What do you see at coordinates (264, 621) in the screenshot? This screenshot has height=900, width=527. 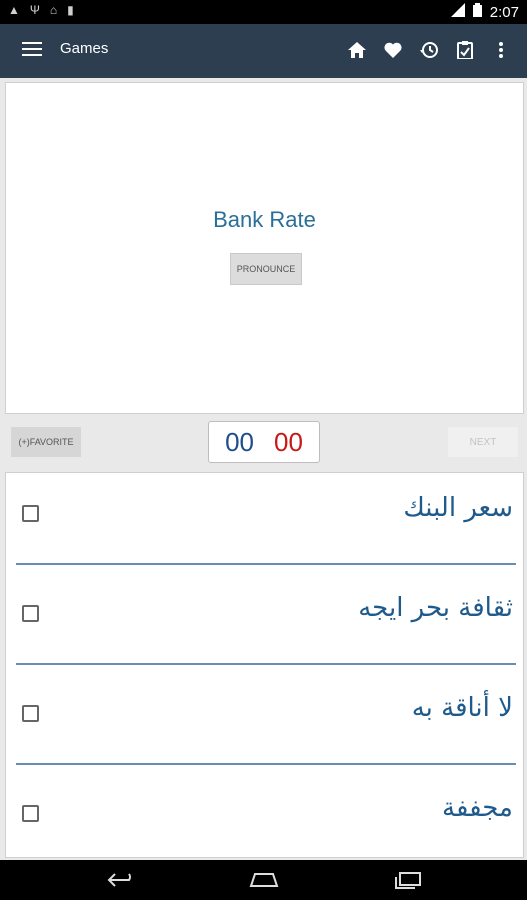 I see `answer-option: ثقافة بحر ايجه` at bounding box center [264, 621].